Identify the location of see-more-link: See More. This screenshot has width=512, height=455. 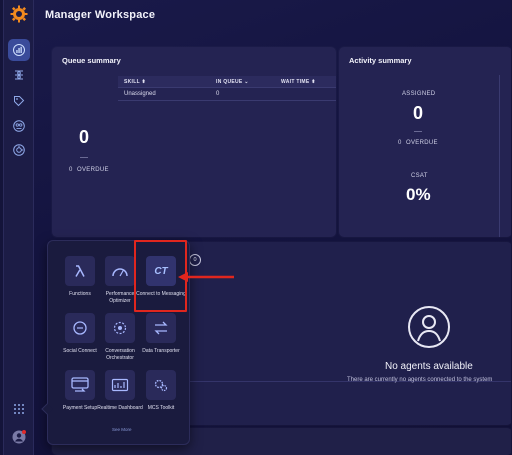
(122, 429).